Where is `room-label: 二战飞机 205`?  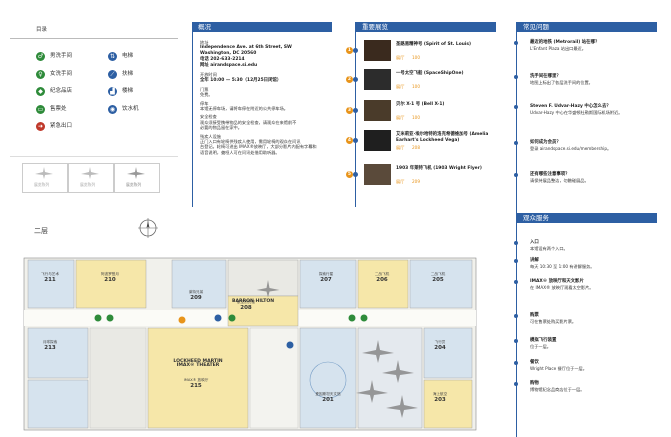
room-label: 二战飞机 205 is located at coordinates (438, 277).